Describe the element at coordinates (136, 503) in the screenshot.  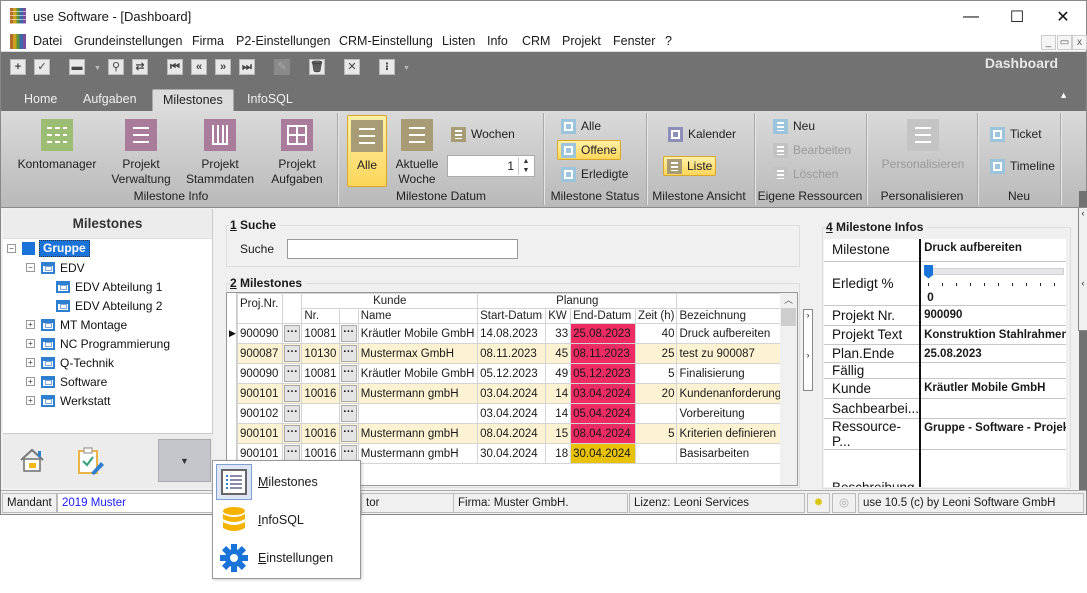
I see `mandant-value: 2019 Muster` at that location.